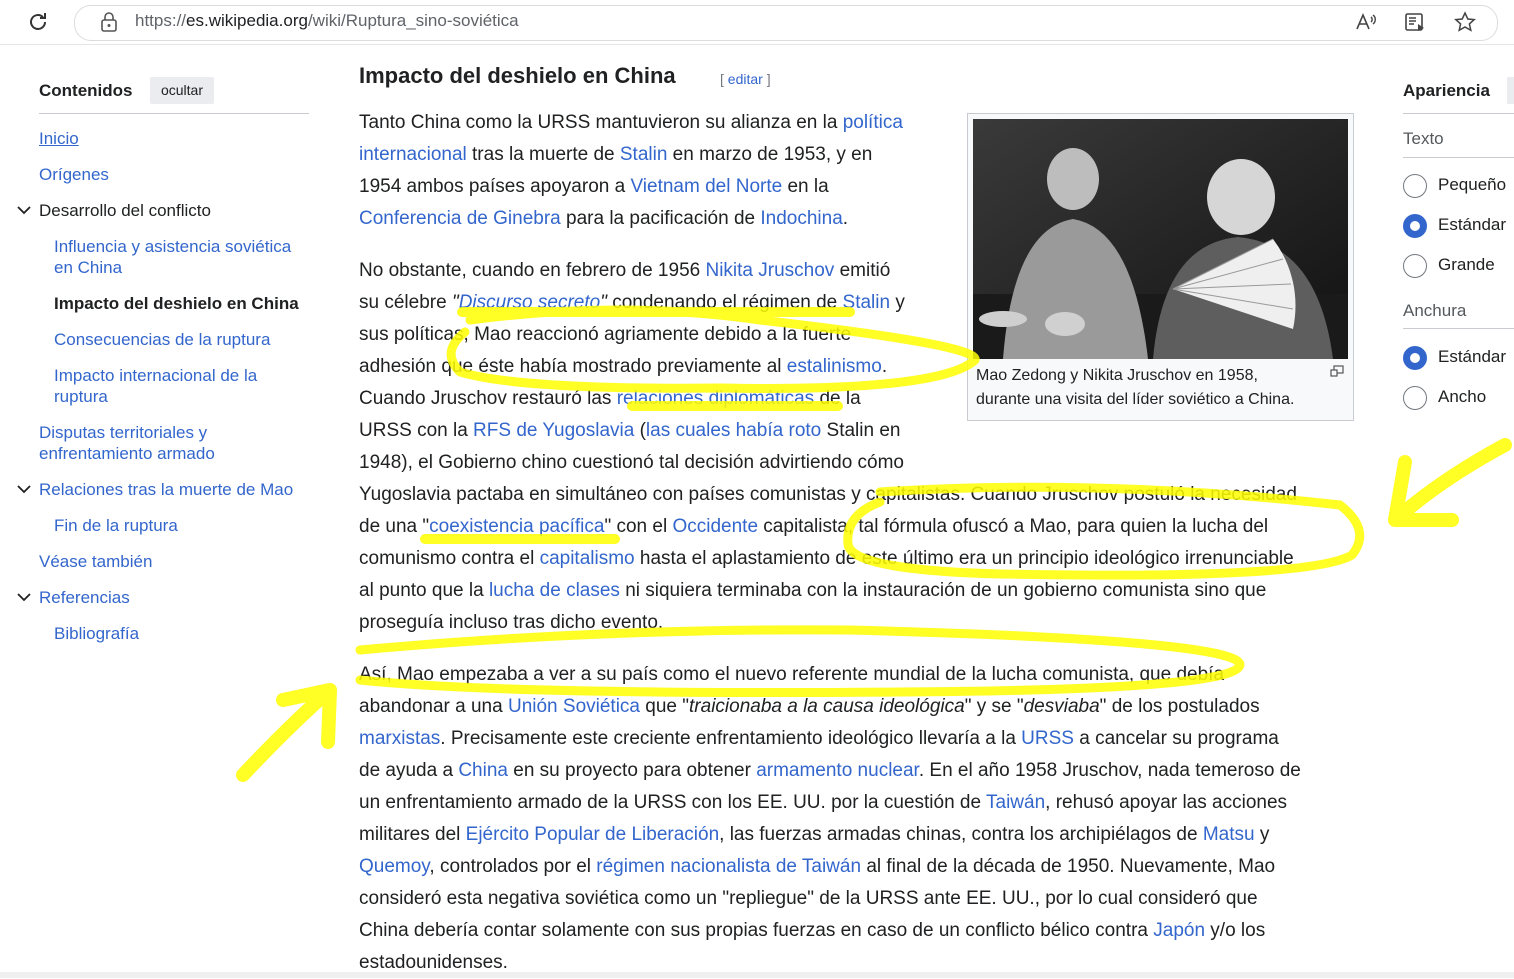  Describe the element at coordinates (184, 303) in the screenshot. I see `toc-item-impacto-deshielo: Impacto del deshielo en China` at that location.